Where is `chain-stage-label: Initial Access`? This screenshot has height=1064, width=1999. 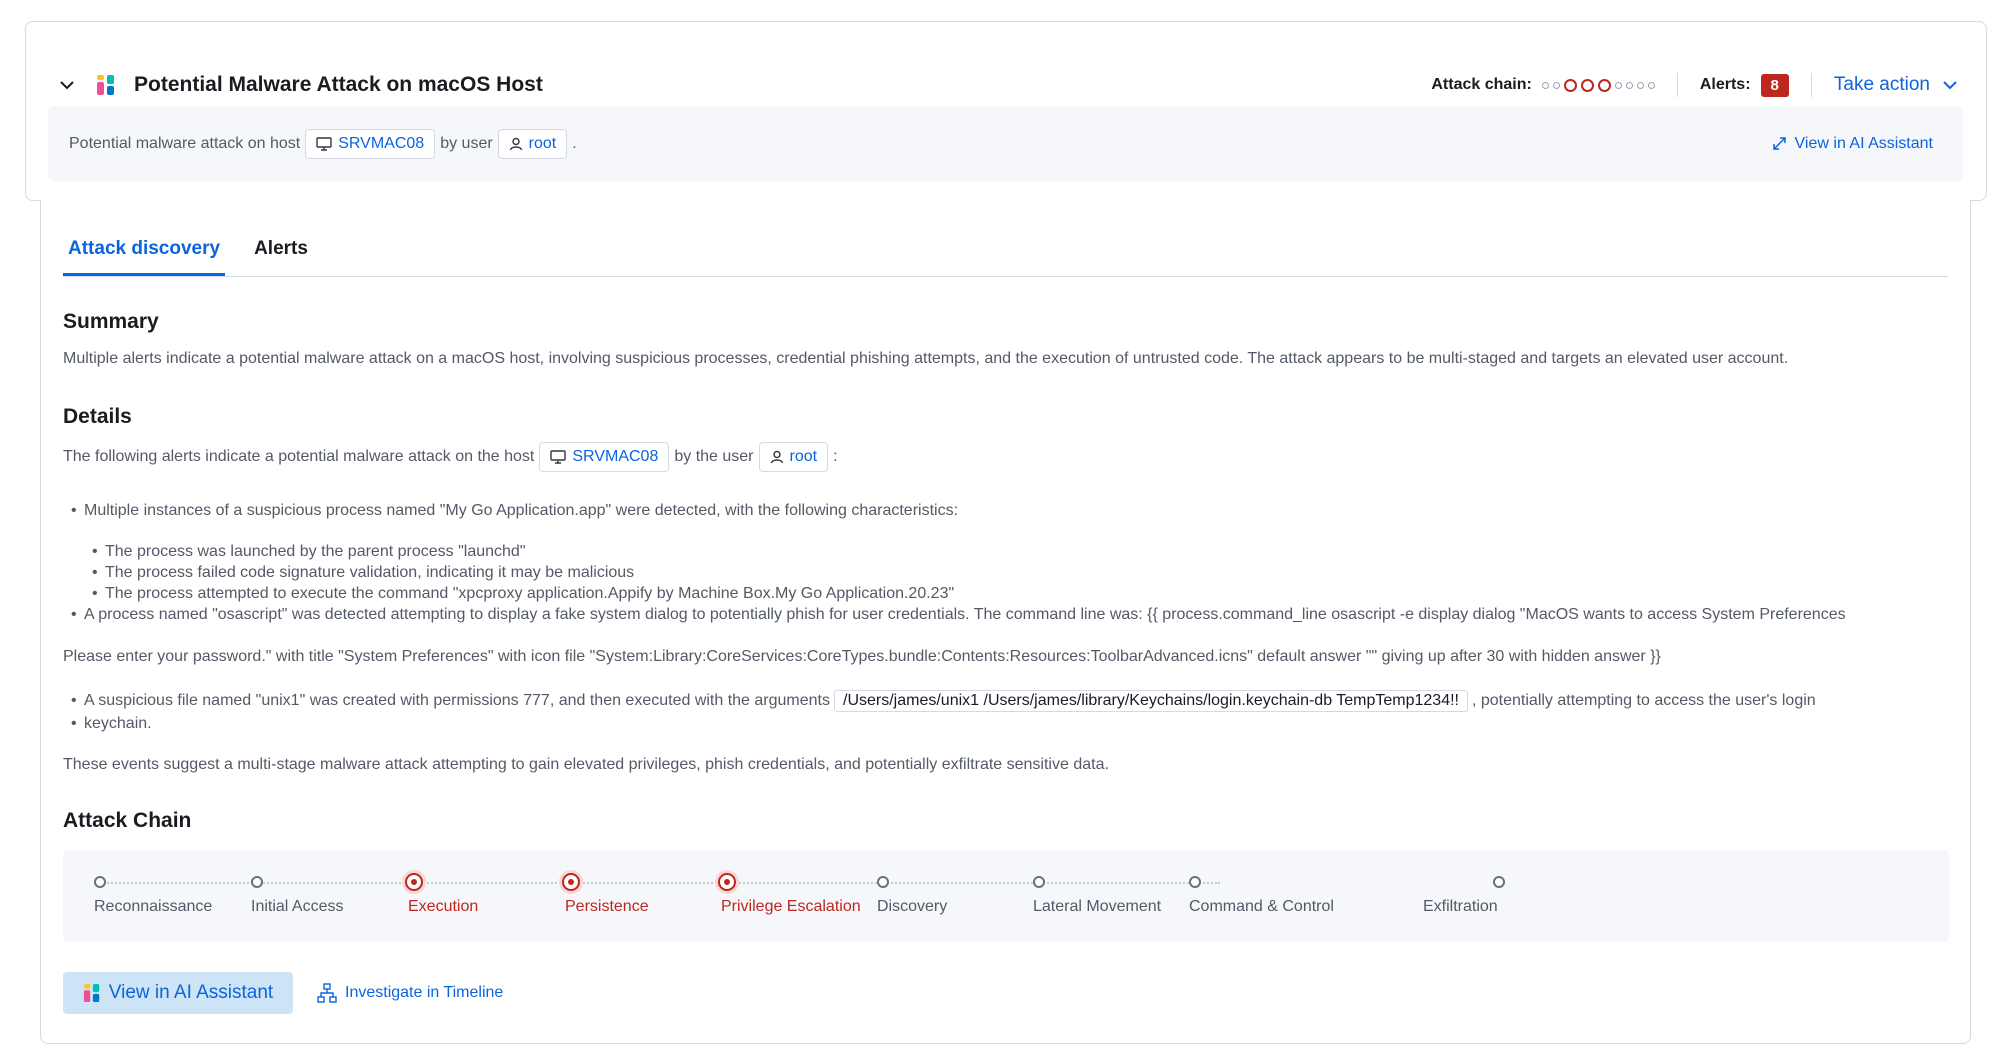 chain-stage-label: Initial Access is located at coordinates (297, 906).